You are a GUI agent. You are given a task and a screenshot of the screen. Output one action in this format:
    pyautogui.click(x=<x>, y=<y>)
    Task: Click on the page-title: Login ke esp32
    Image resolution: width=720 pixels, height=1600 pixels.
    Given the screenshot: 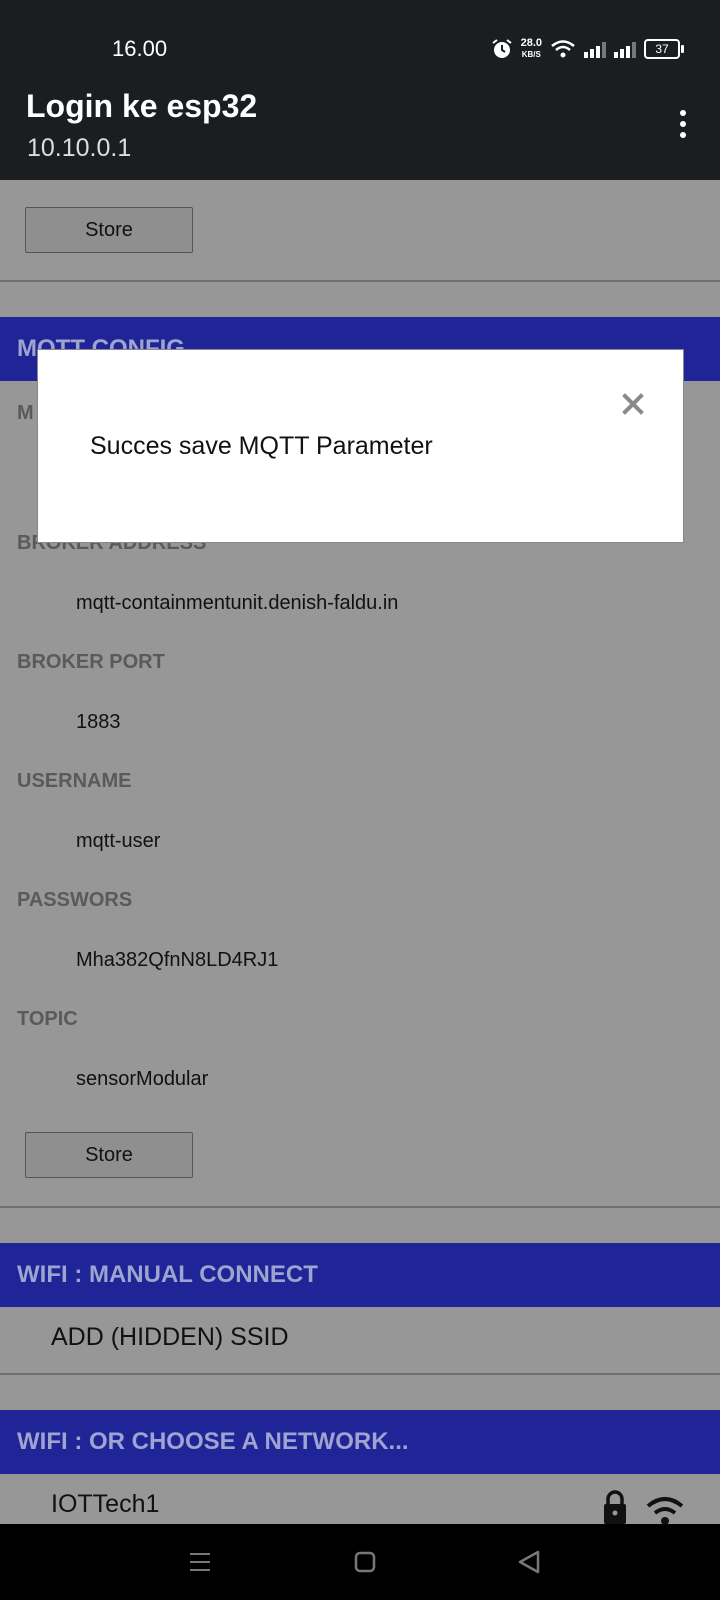 What is the action you would take?
    pyautogui.click(x=142, y=106)
    